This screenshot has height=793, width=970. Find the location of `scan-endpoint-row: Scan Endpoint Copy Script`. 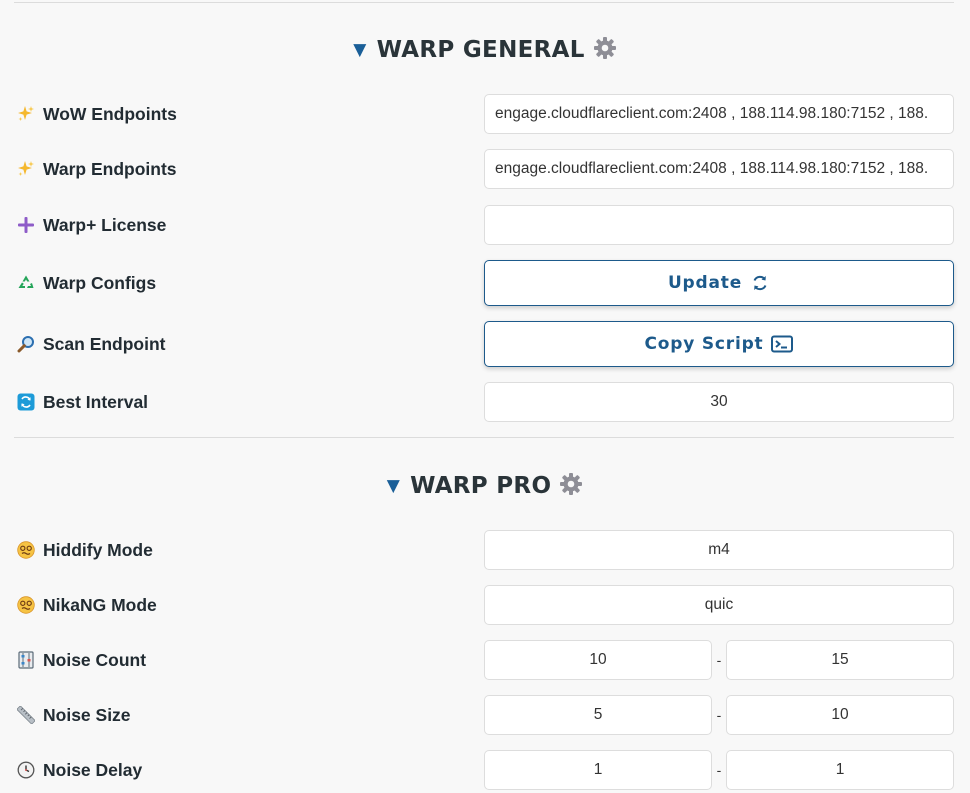

scan-endpoint-row: Scan Endpoint Copy Script is located at coordinates (485, 344).